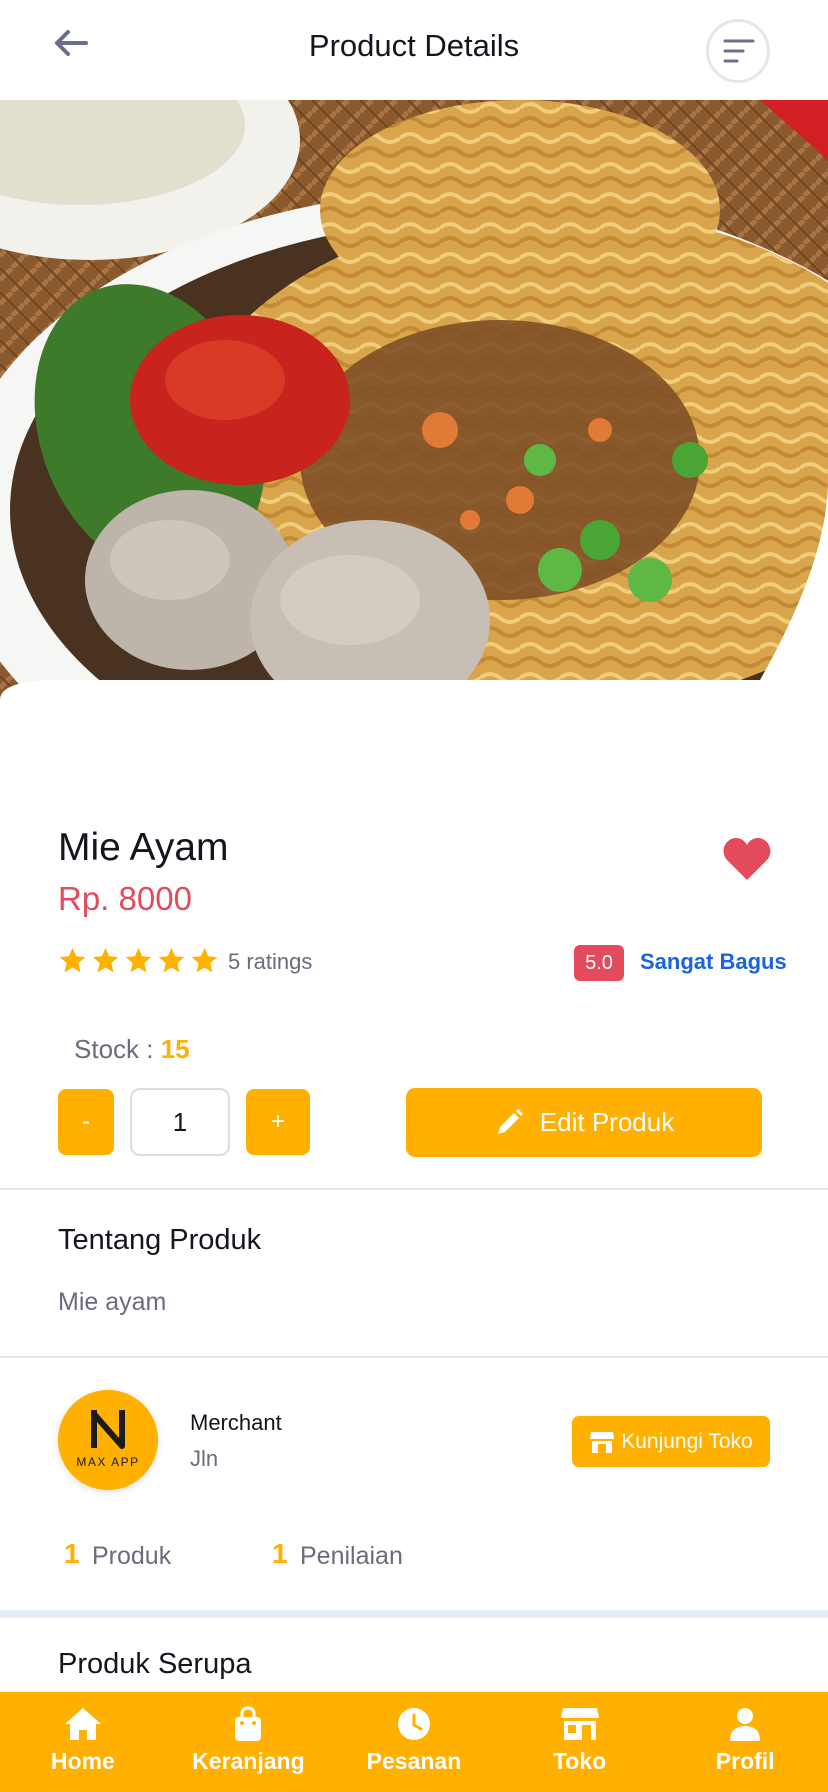 The image size is (828, 1792). What do you see at coordinates (270, 961) in the screenshot?
I see `rating-count: 5 ratings` at bounding box center [270, 961].